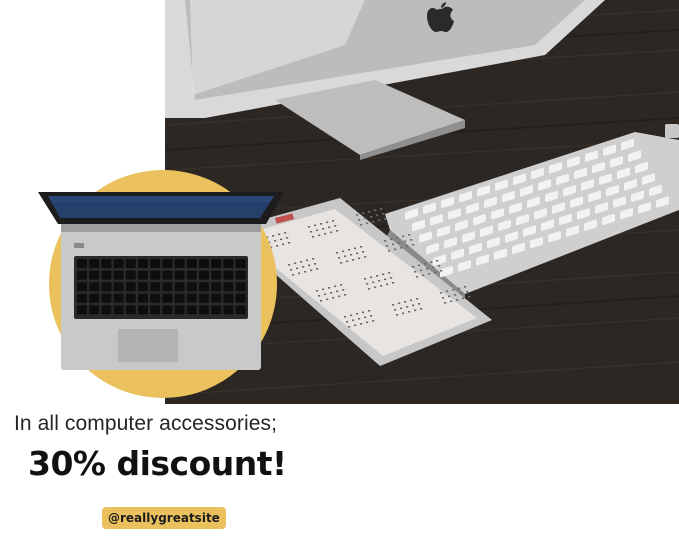 The width and height of the screenshot is (679, 536). Describe the element at coordinates (146, 423) in the screenshot. I see `headline-text: In all computer accessories;` at that location.